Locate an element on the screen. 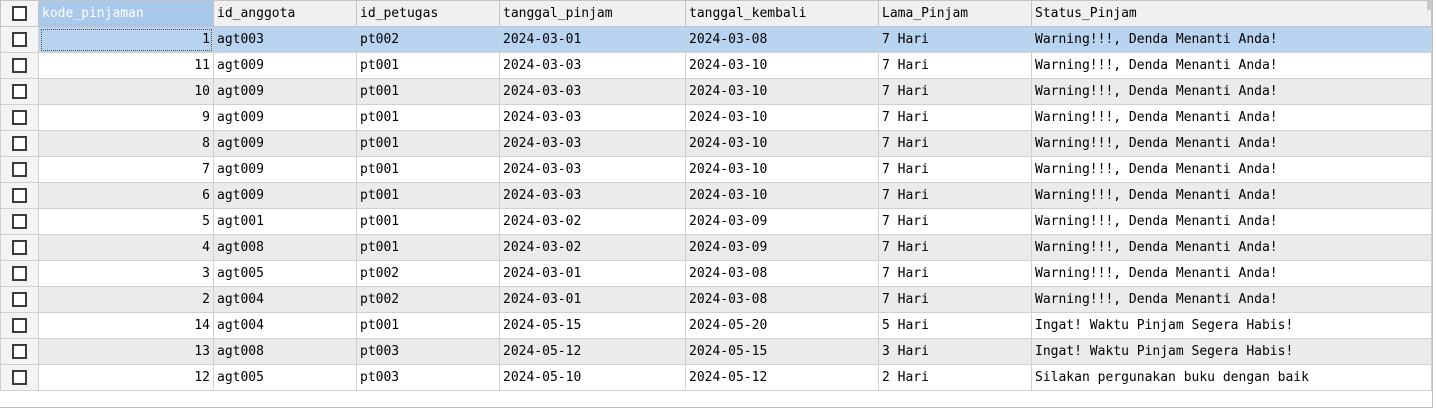 This screenshot has width=1437, height=409. cell-kode-pinjaman: 5 is located at coordinates (126, 221).